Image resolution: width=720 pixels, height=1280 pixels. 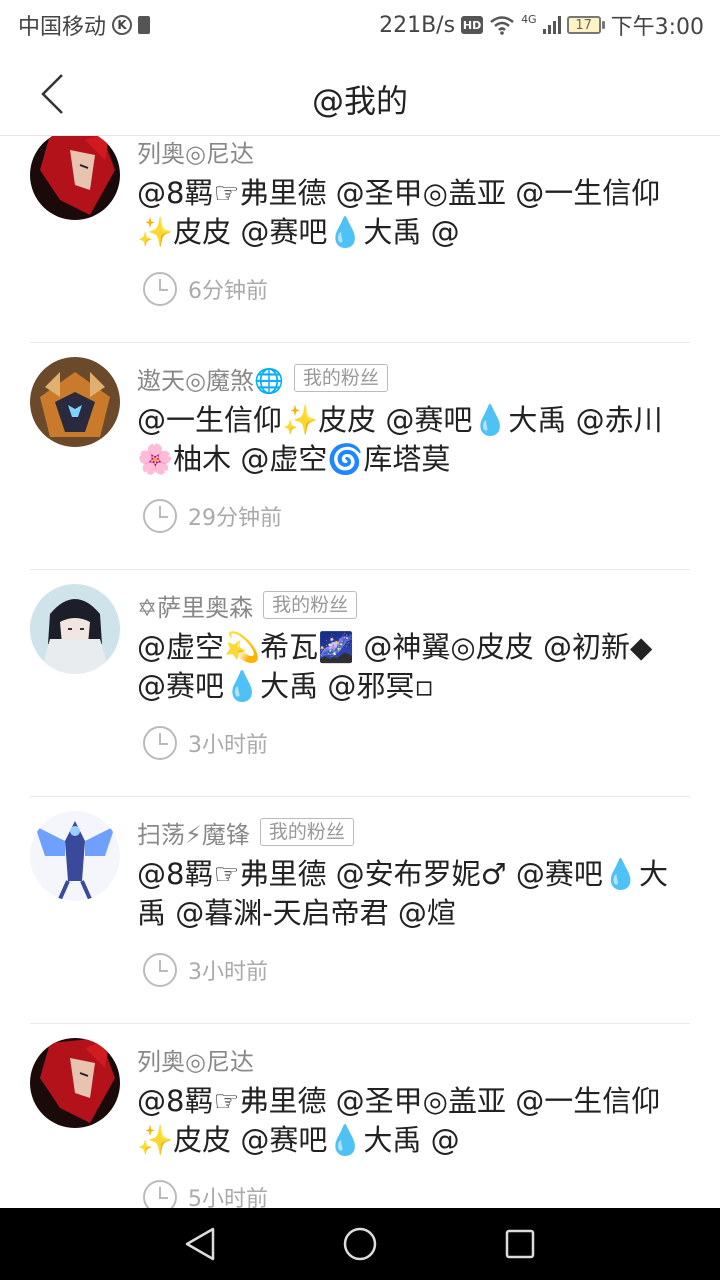 What do you see at coordinates (62, 27) in the screenshot?
I see `carrier-name: 中国移动` at bounding box center [62, 27].